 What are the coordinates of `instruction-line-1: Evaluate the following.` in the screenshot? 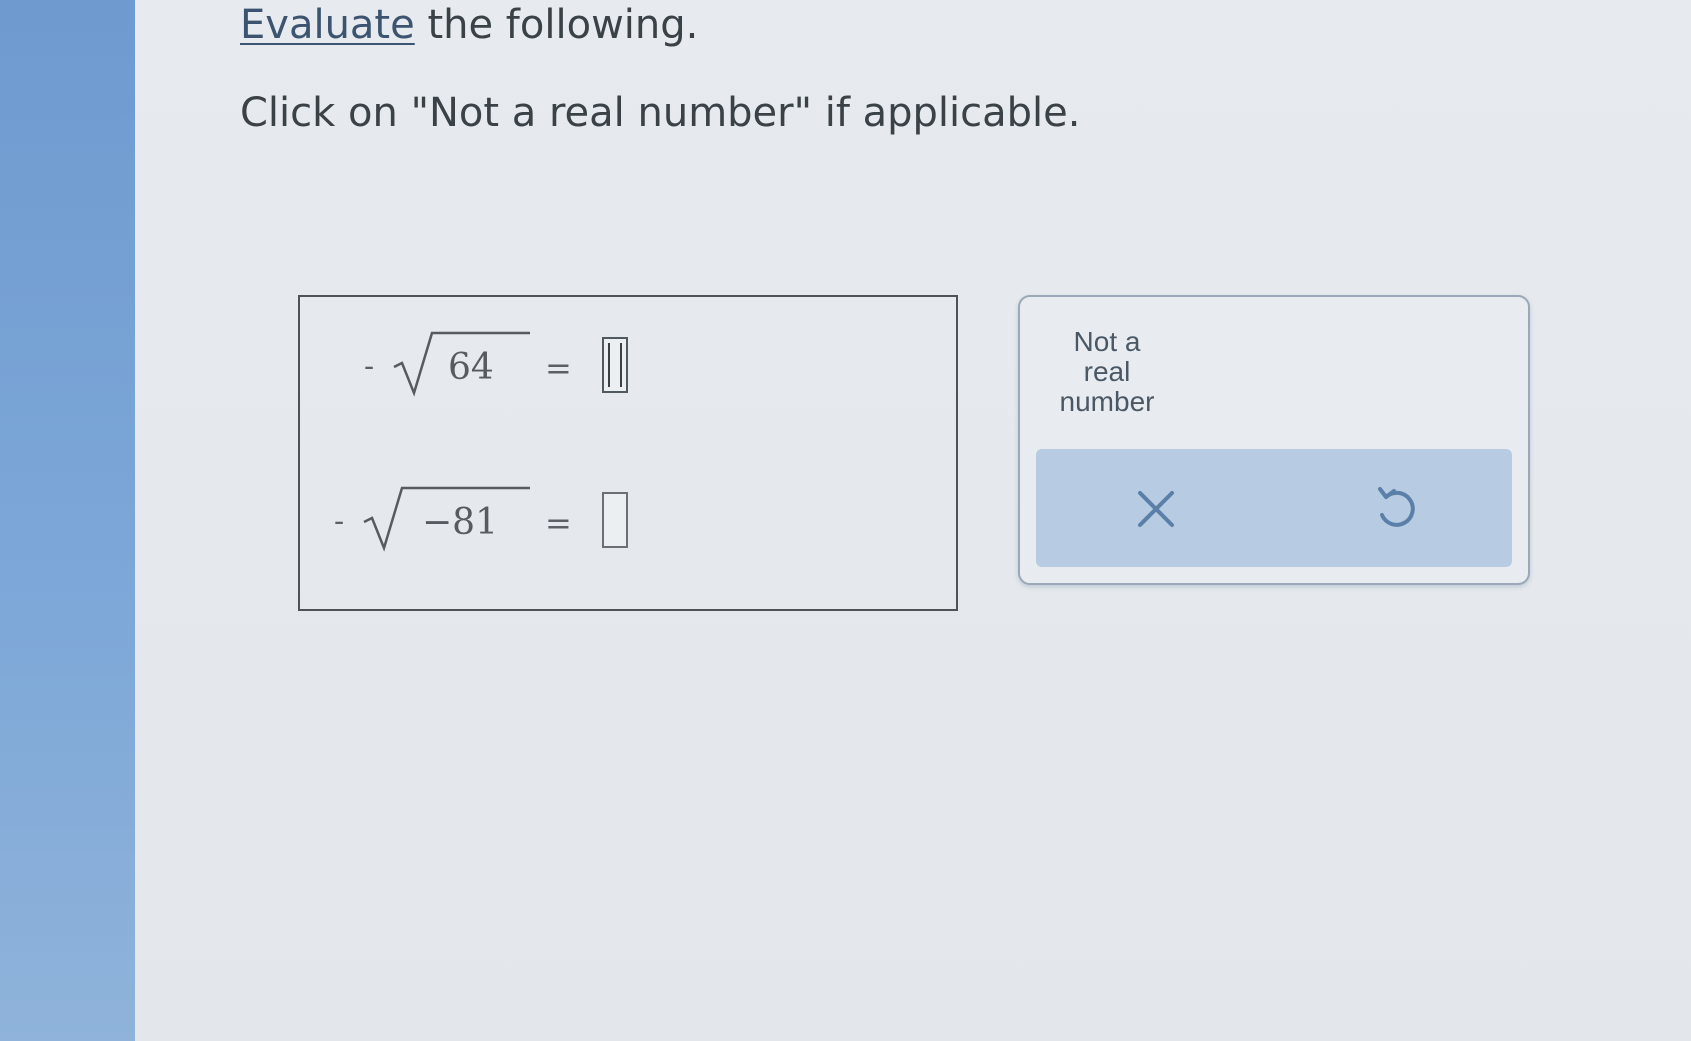 It's located at (469, 25).